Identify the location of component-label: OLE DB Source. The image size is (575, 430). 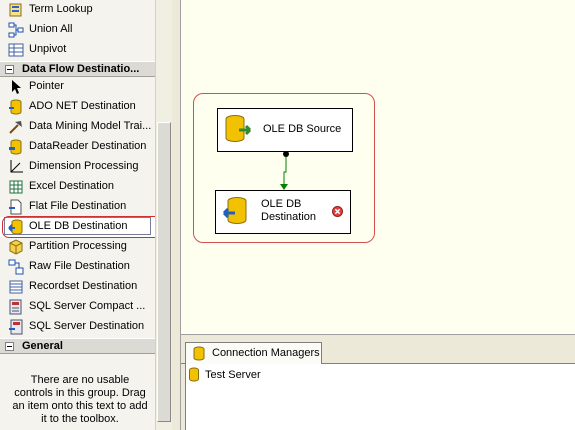
(302, 129).